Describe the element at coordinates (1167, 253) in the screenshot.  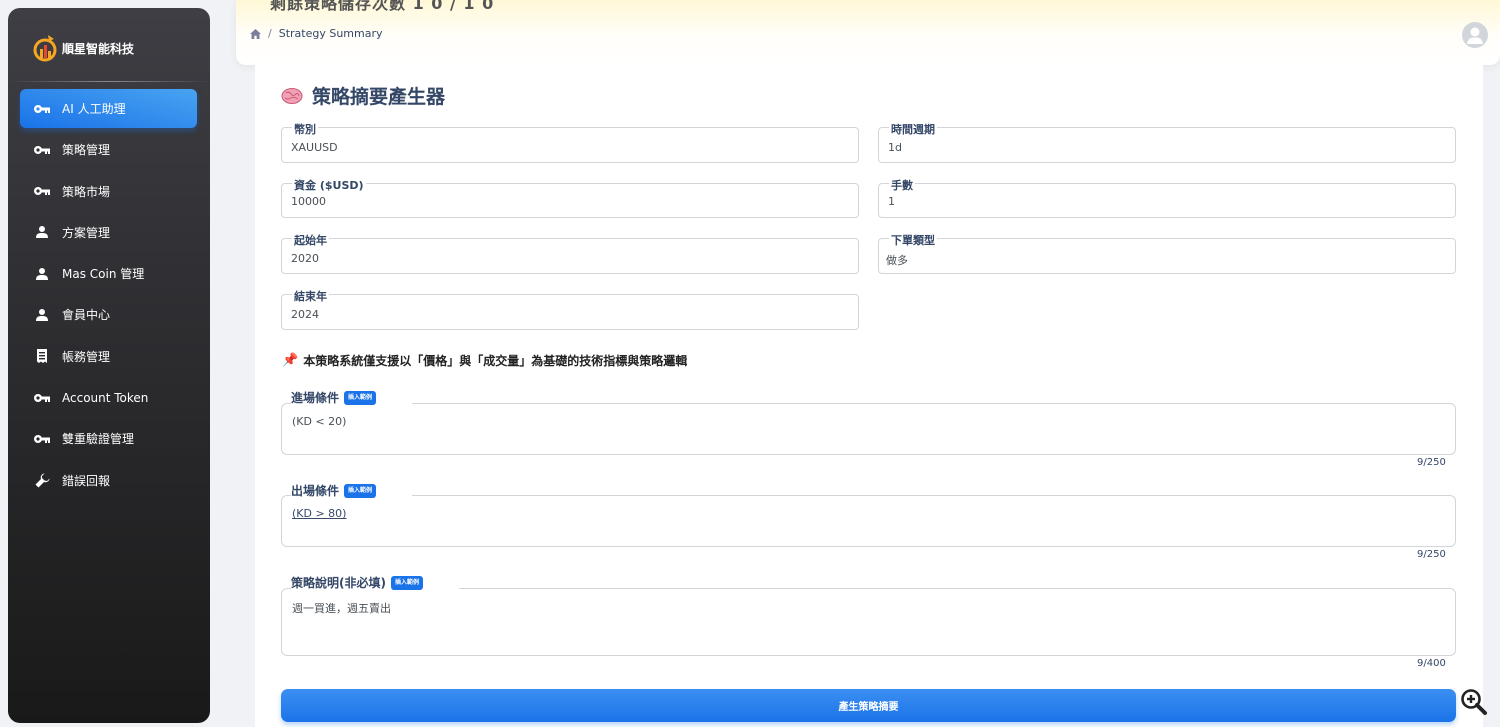
I see `order-type-select: 下單類型 做多` at that location.